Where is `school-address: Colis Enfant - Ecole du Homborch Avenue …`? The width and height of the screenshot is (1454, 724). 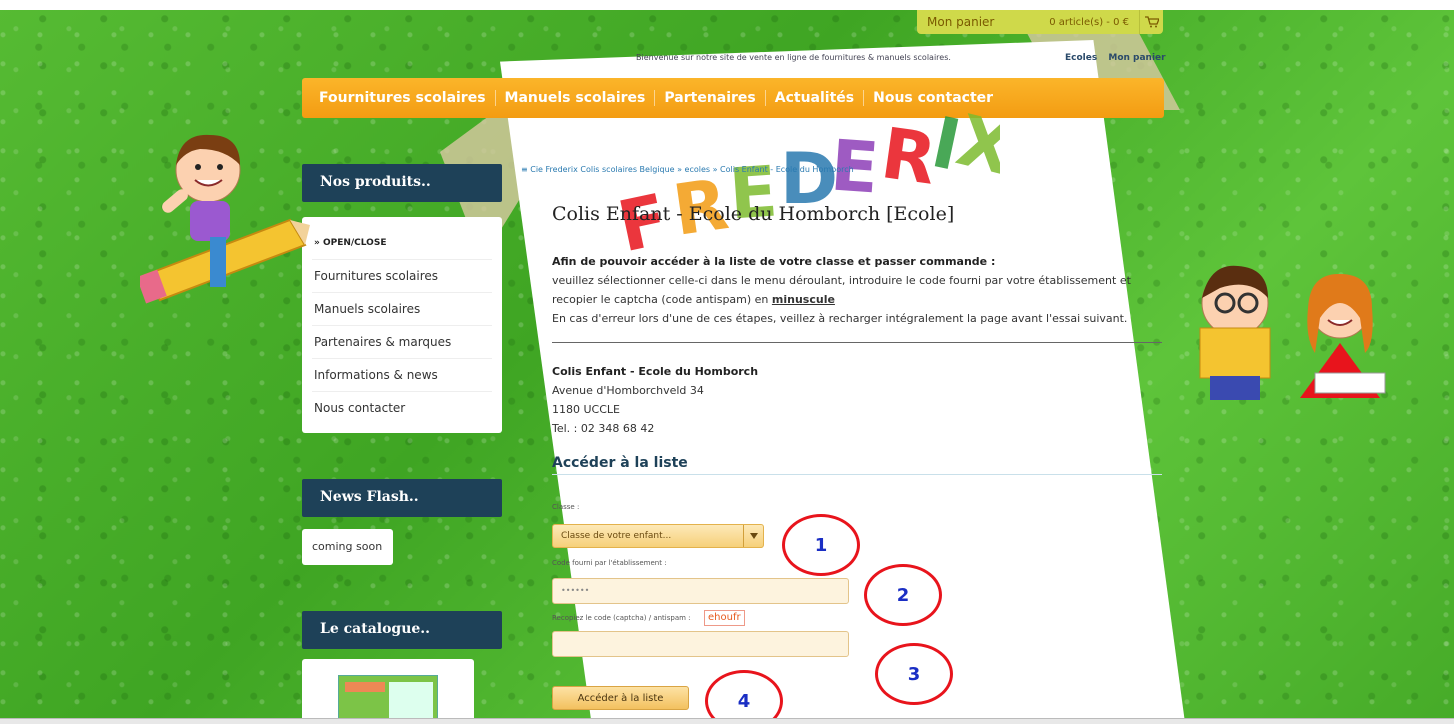
school-address: Colis Enfant - Ecole du Homborch Avenue … is located at coordinates (655, 400).